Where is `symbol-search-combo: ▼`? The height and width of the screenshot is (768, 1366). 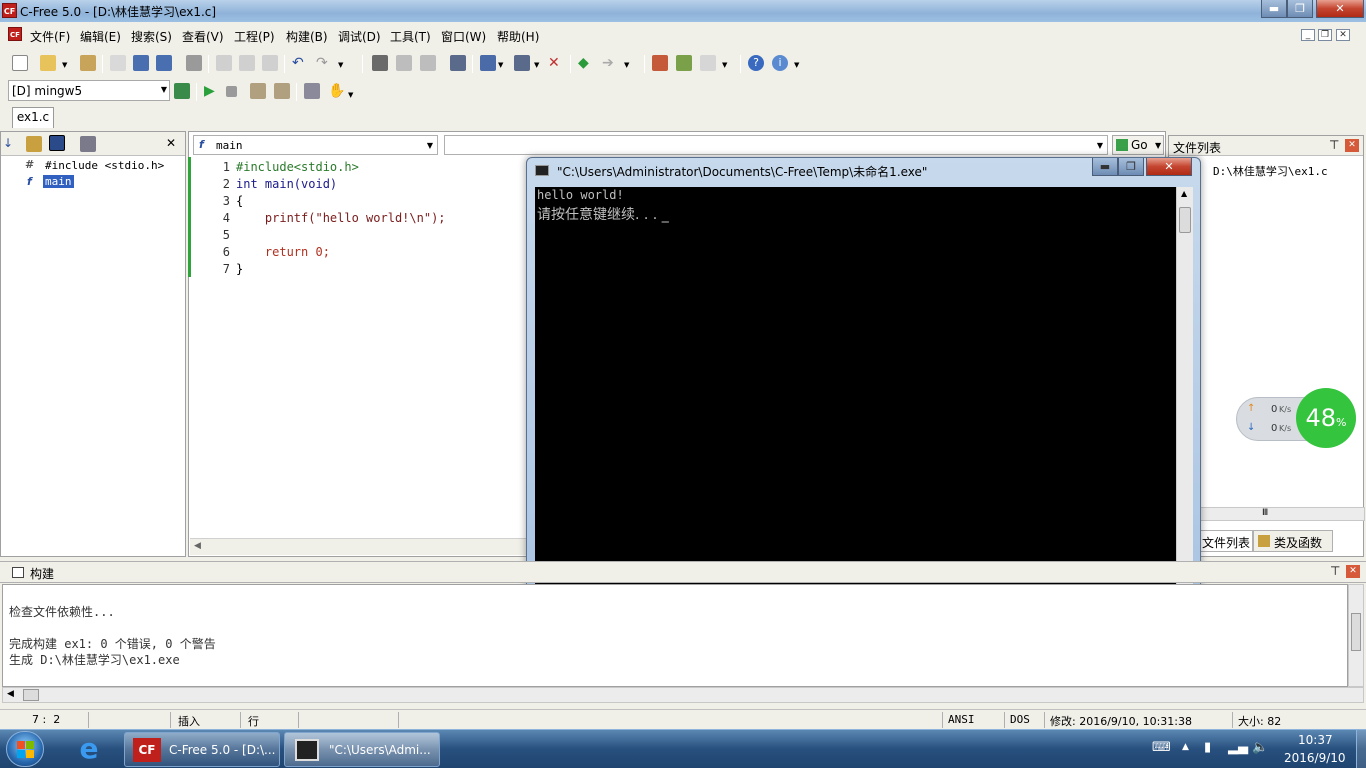
symbol-search-combo: ▼ is located at coordinates (776, 145).